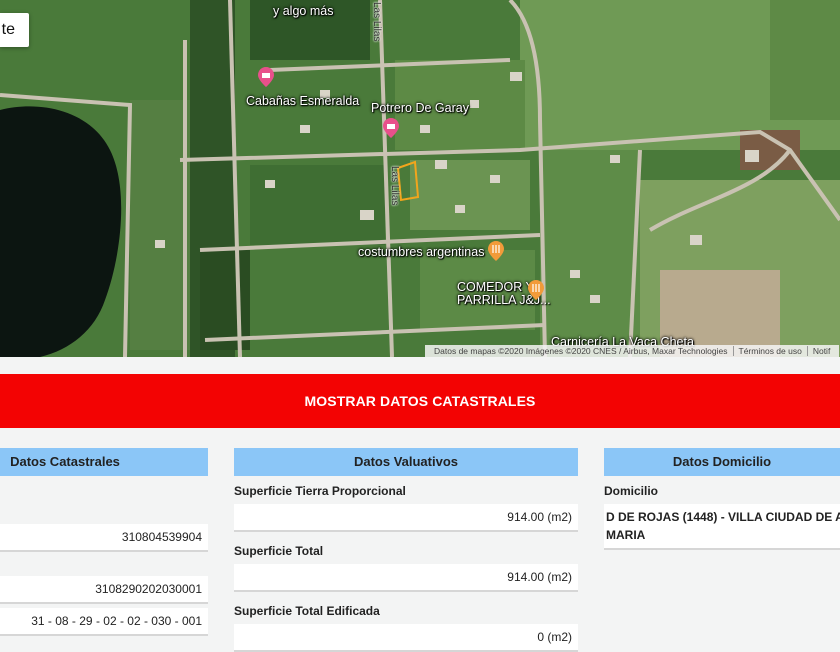 Image resolution: width=840 pixels, height=652 pixels. Describe the element at coordinates (631, 491) in the screenshot. I see `field-label: Domicilio` at that location.